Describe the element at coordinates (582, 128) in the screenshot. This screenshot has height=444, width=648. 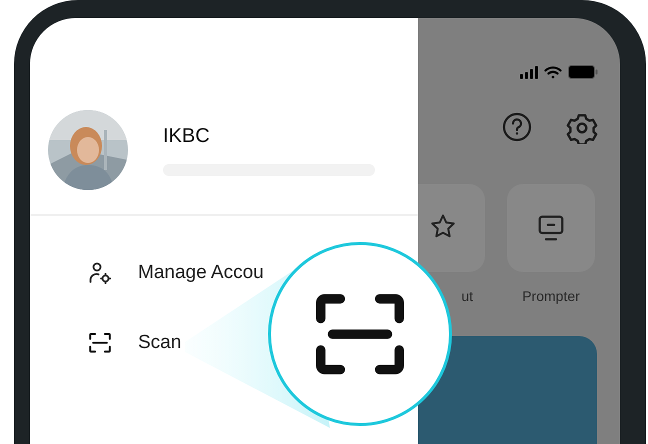
I see `settings-icon` at that location.